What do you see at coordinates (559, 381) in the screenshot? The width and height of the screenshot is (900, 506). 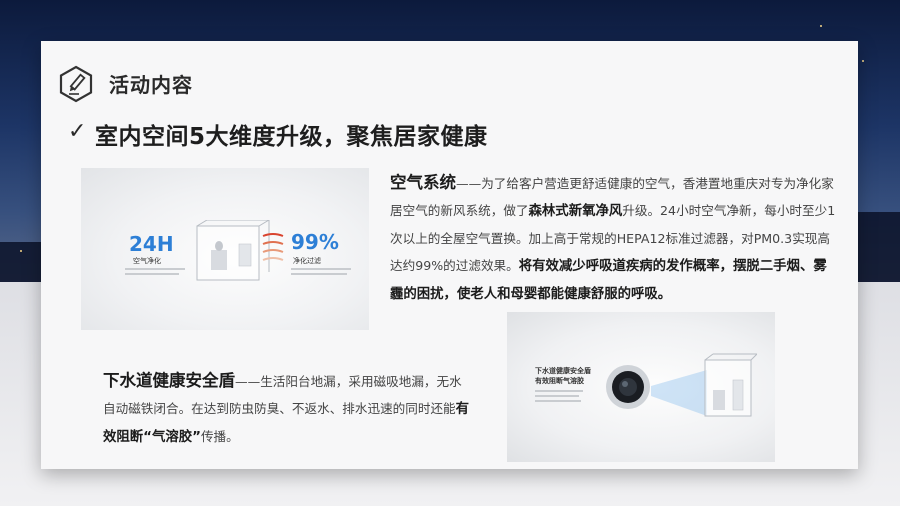 I see `image2-title-line2: 有效阻断气溶胶` at bounding box center [559, 381].